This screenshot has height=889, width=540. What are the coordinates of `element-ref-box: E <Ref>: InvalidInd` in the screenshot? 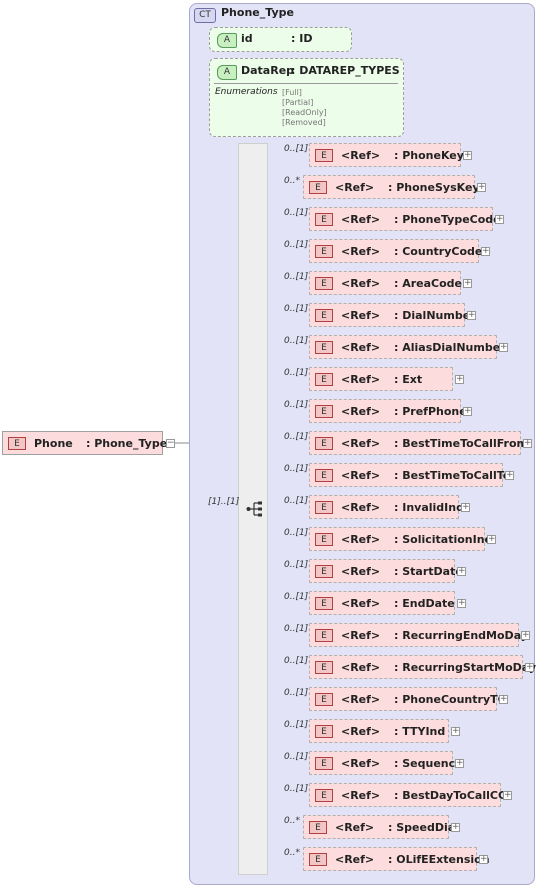 It's located at (386, 507).